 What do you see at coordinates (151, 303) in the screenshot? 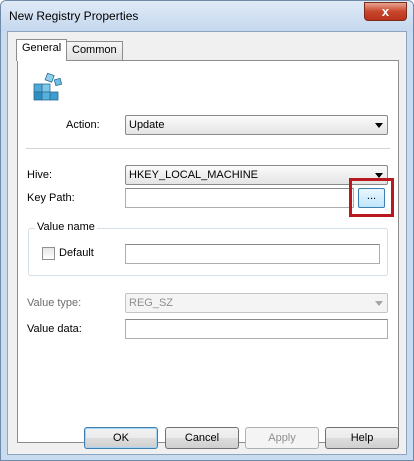
I see `value-type-value: REG_SZ` at bounding box center [151, 303].